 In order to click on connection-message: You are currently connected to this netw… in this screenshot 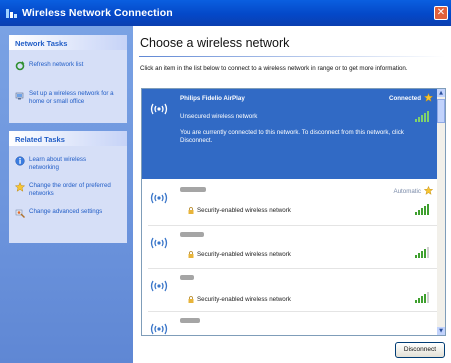, I will do `click(292, 136)`.